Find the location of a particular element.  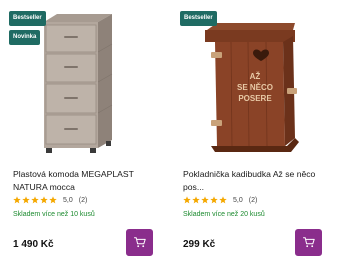

engraved-text-line: SE NĚCO is located at coordinates (255, 87).